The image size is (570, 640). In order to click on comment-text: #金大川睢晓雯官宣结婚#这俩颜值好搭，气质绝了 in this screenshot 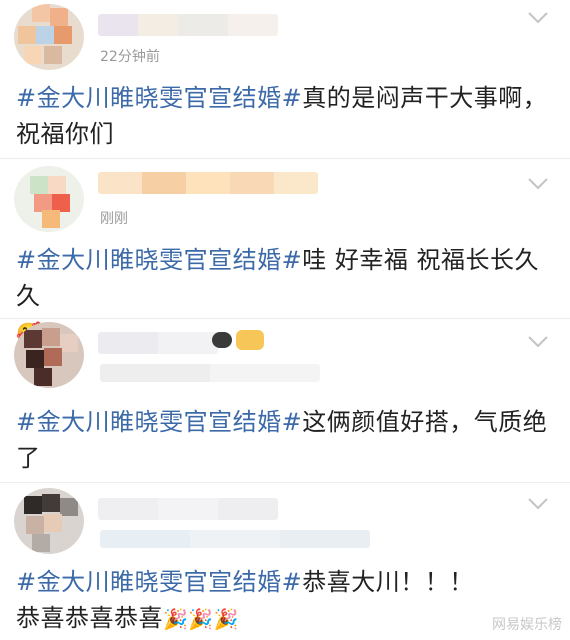, I will do `click(282, 440)`.